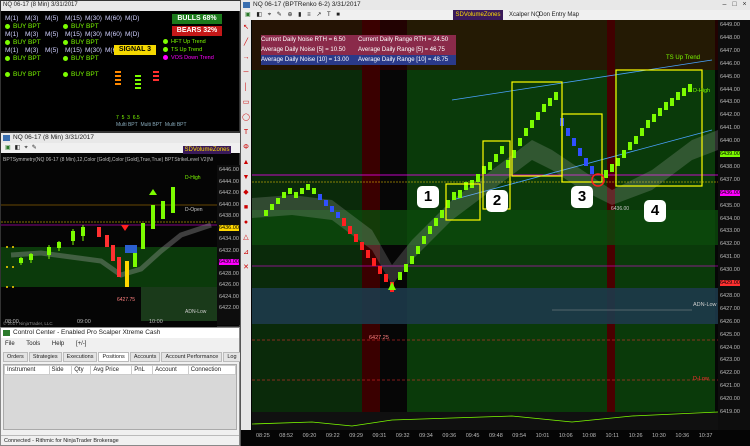  What do you see at coordinates (724, 4) in the screenshot?
I see `minimize-icon: ‒` at bounding box center [724, 4].